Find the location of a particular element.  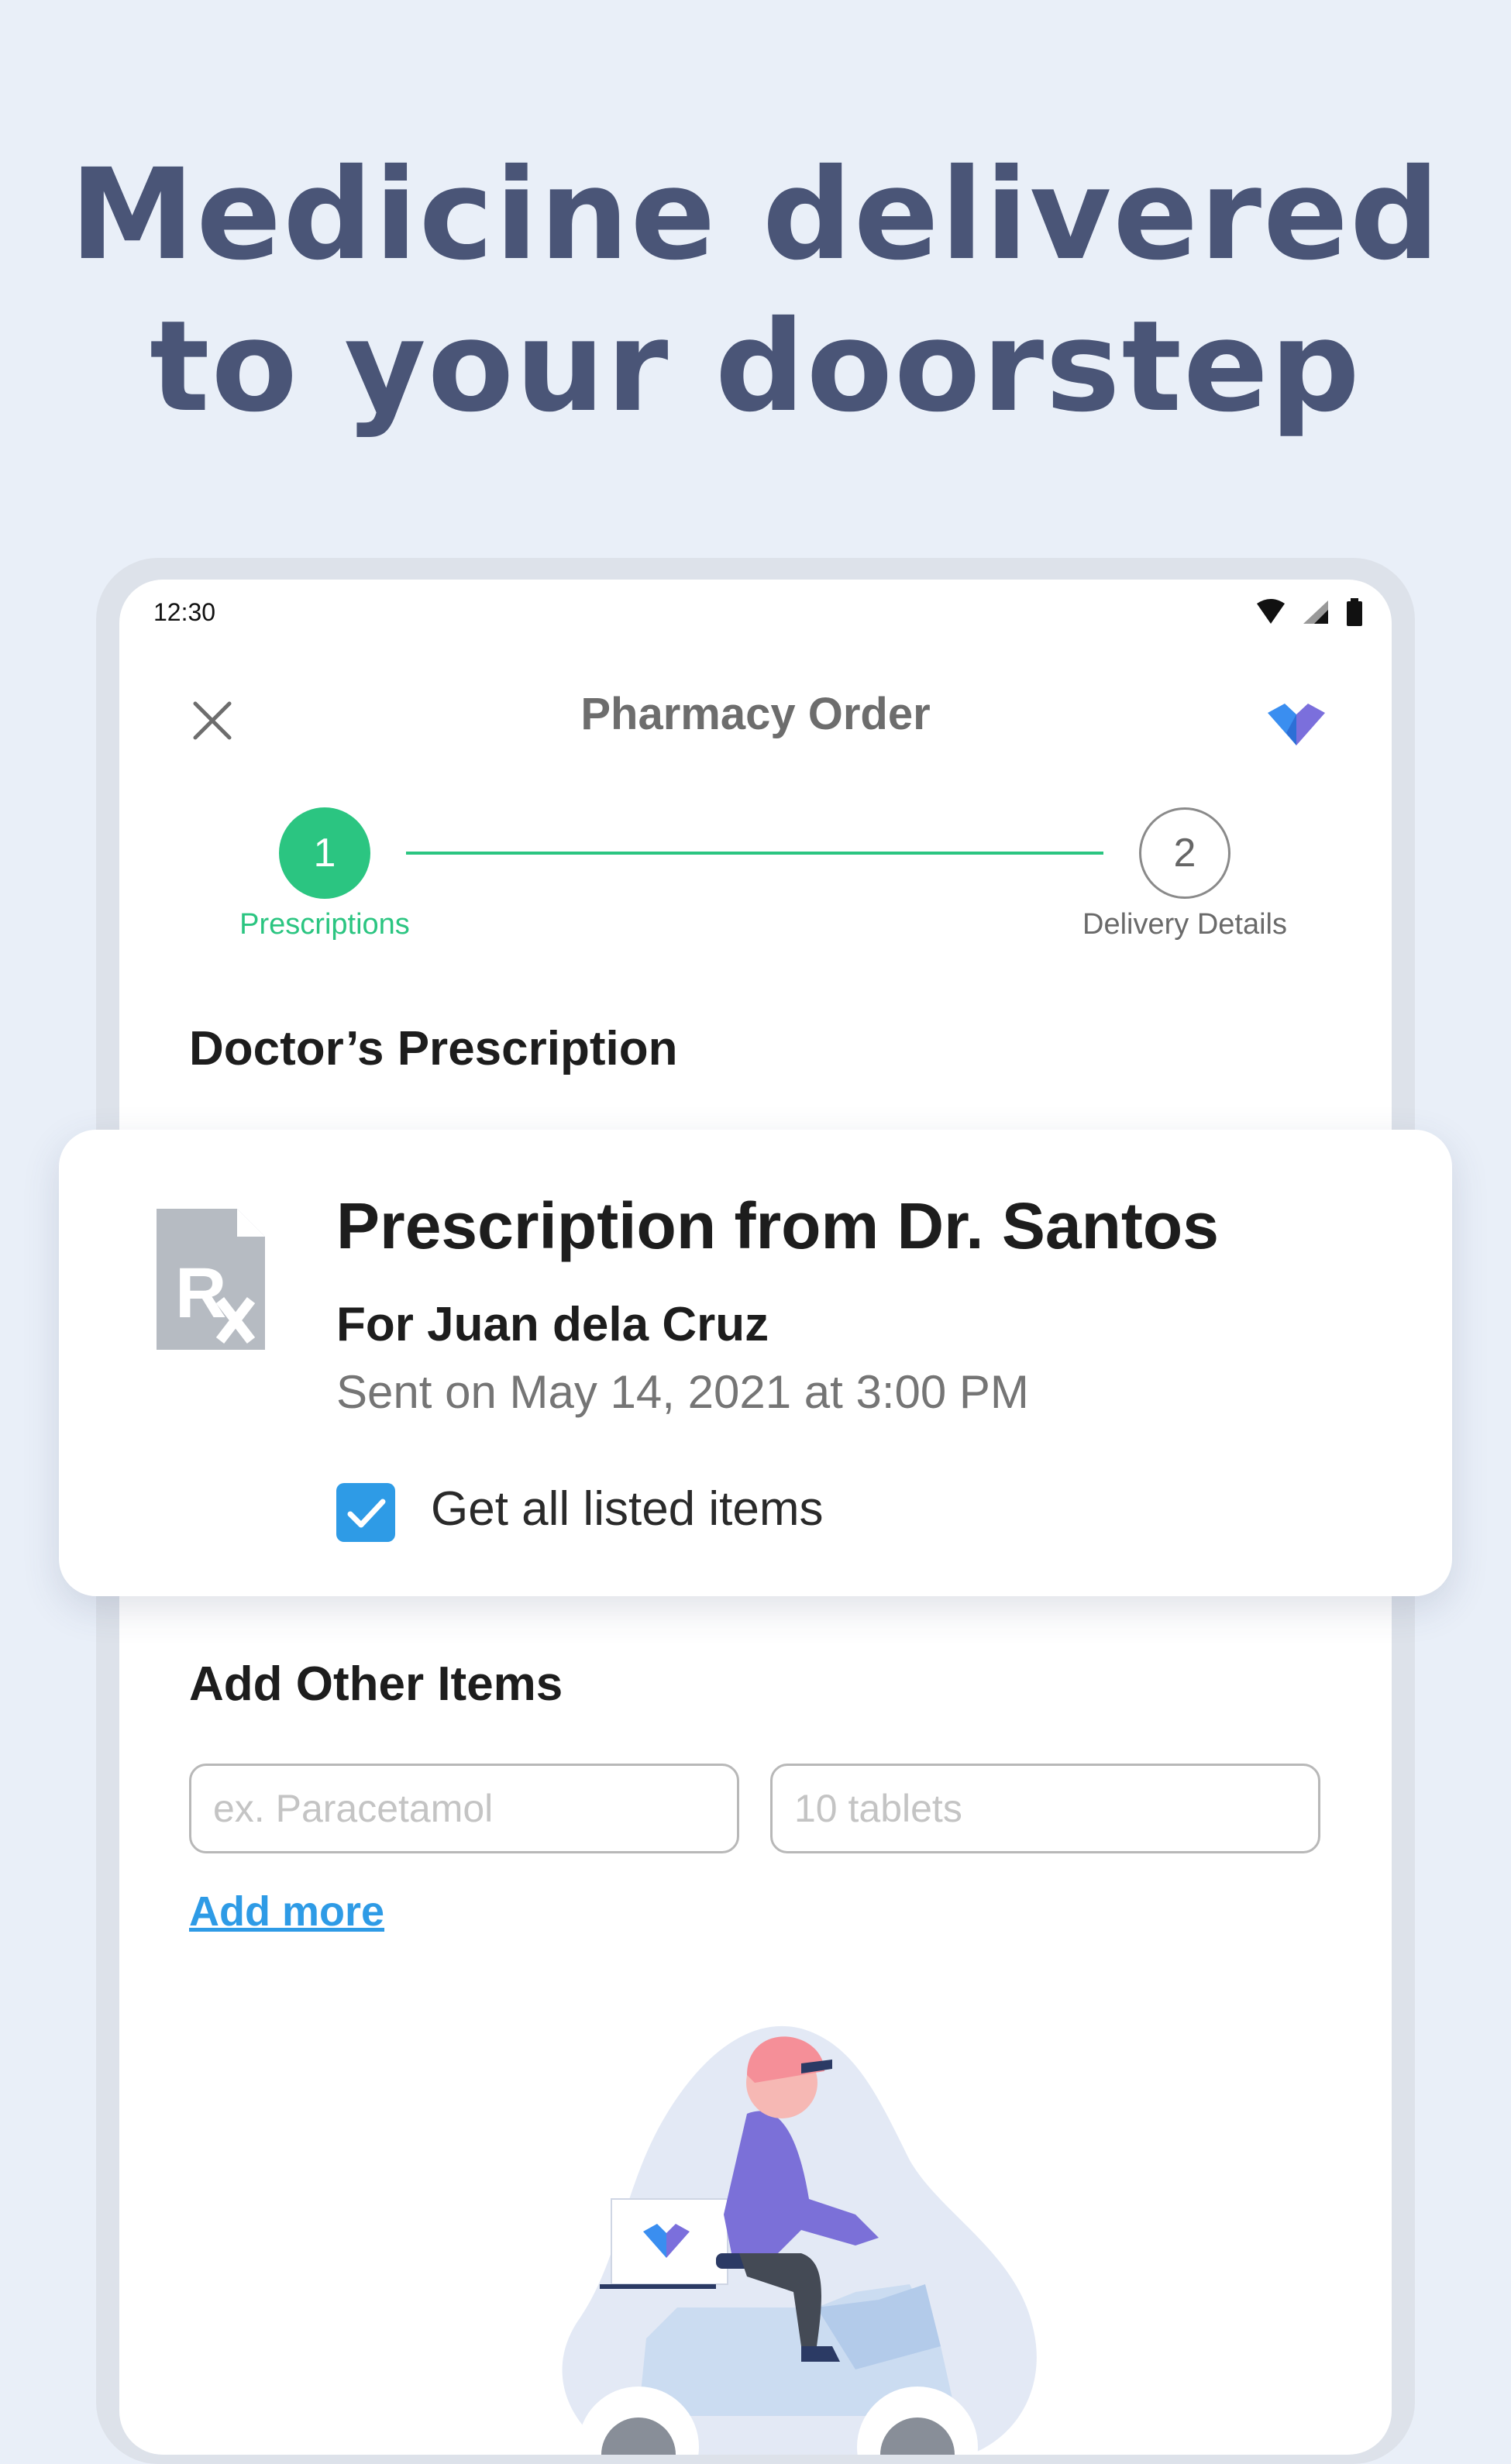

page-title: Pharmacy Order is located at coordinates (755, 714).